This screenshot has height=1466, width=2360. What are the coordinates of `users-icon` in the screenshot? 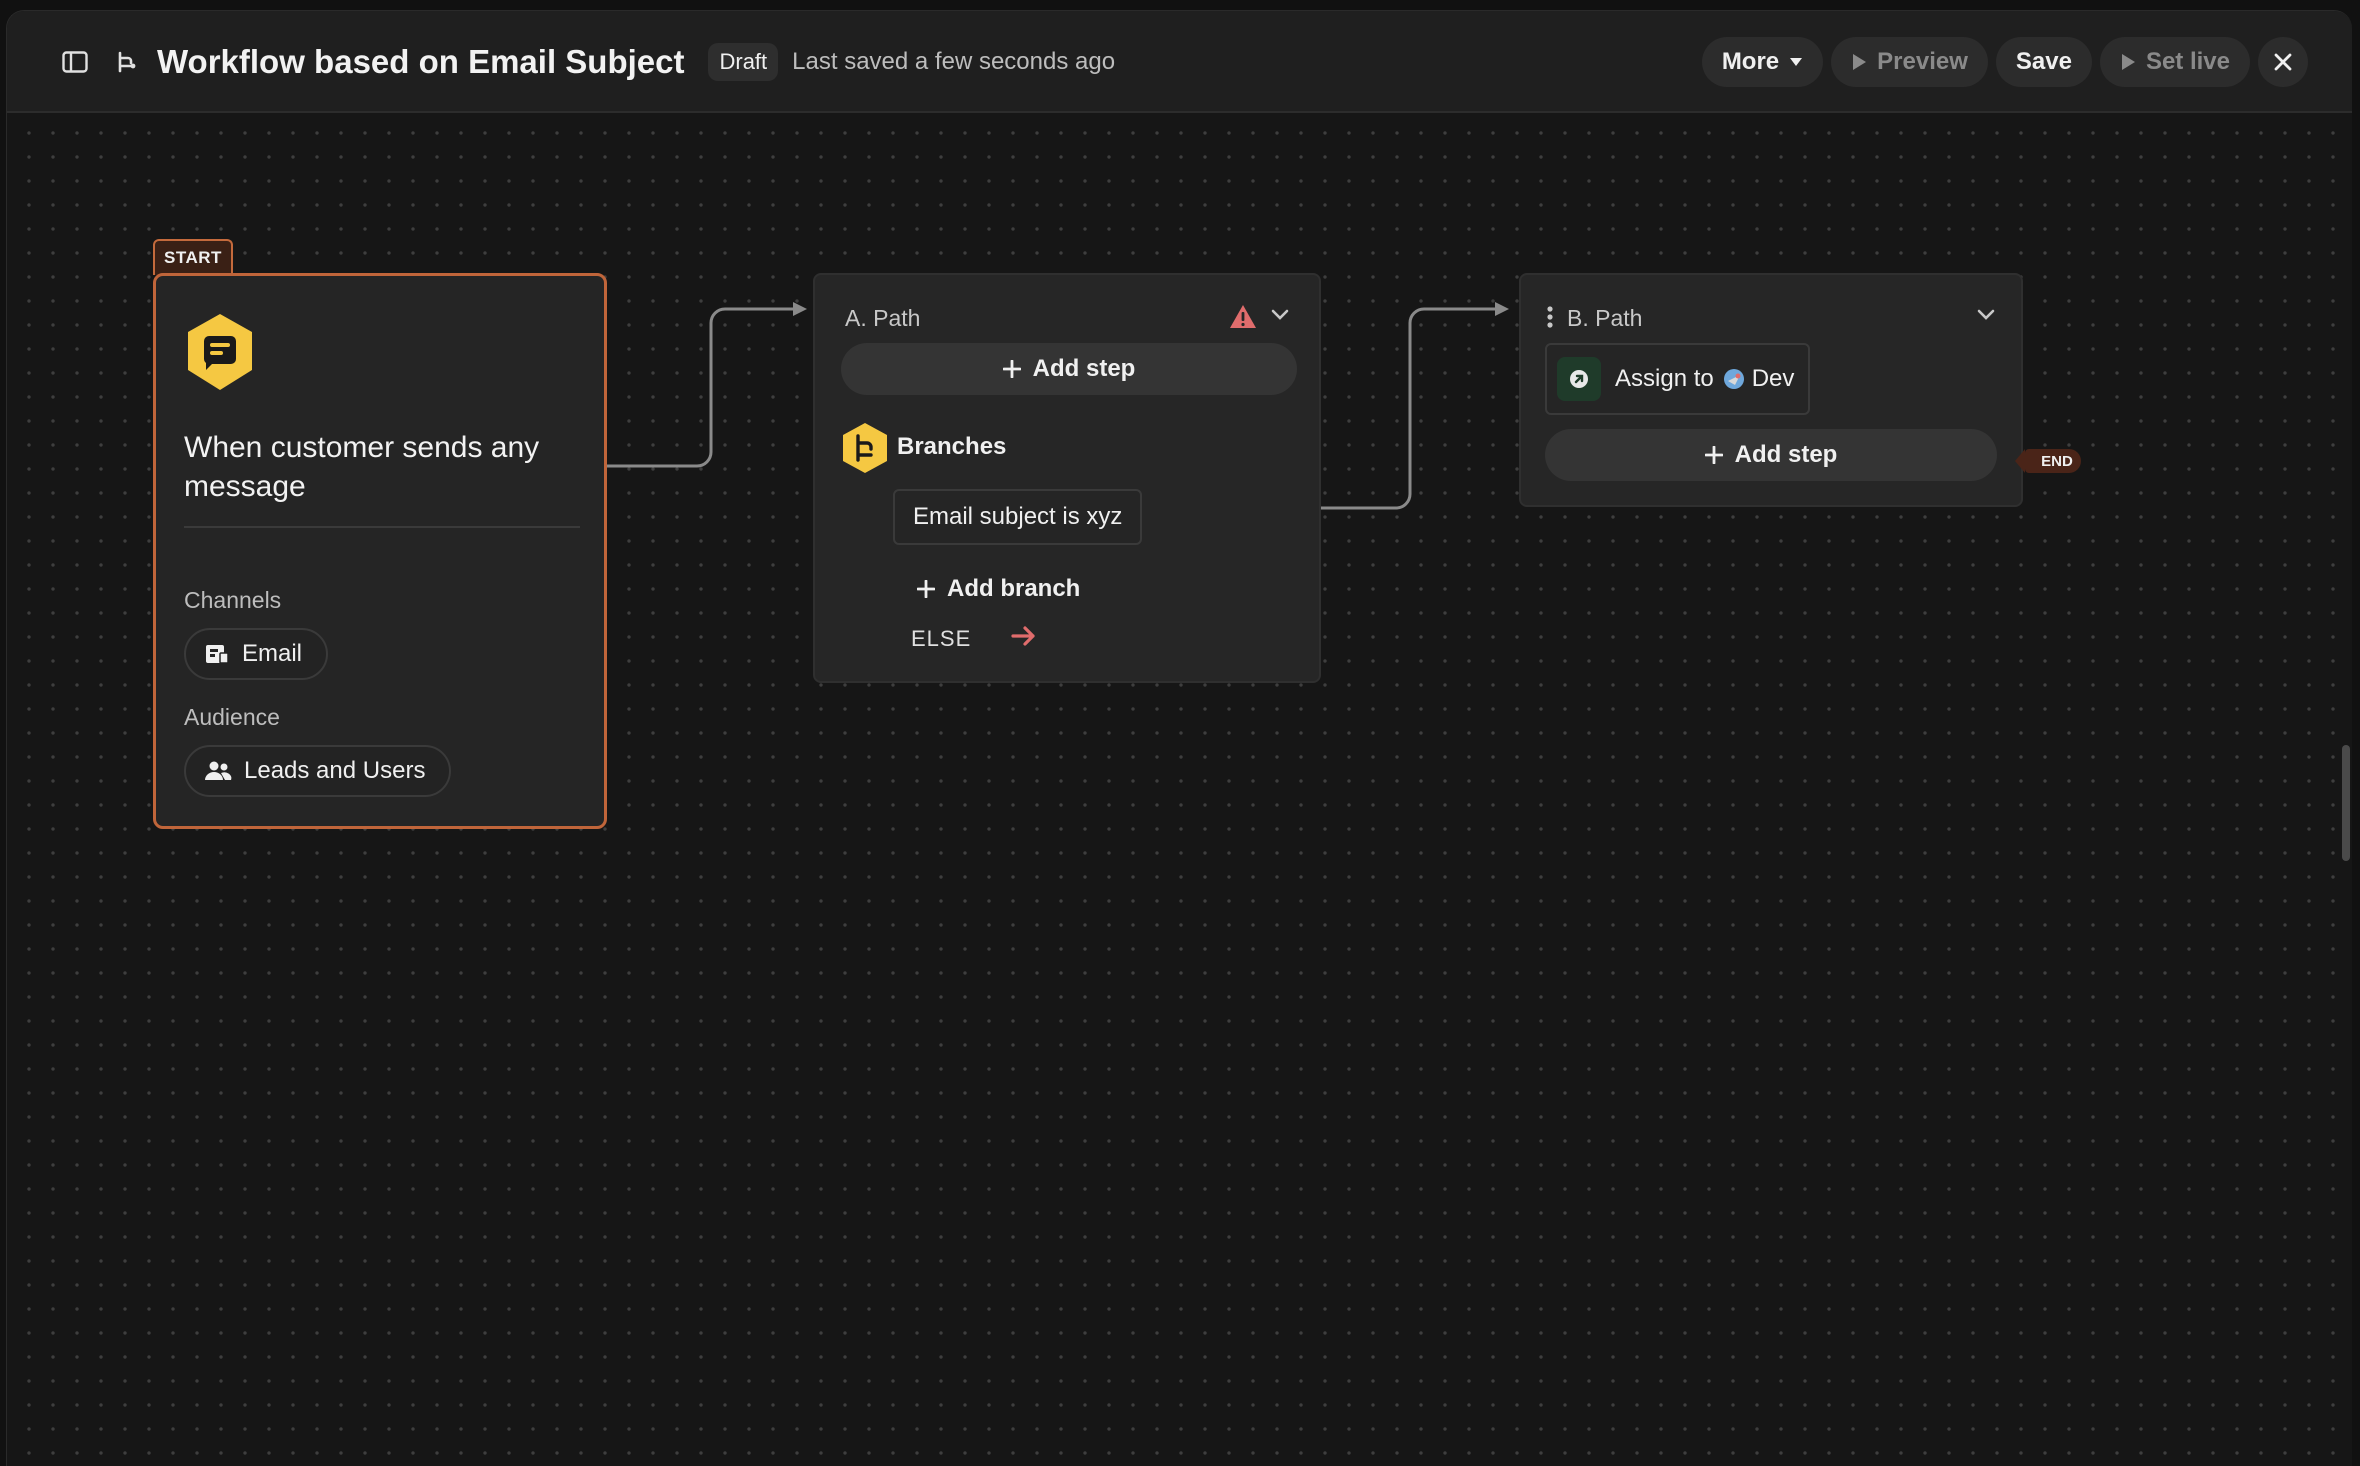 It's located at (218, 771).